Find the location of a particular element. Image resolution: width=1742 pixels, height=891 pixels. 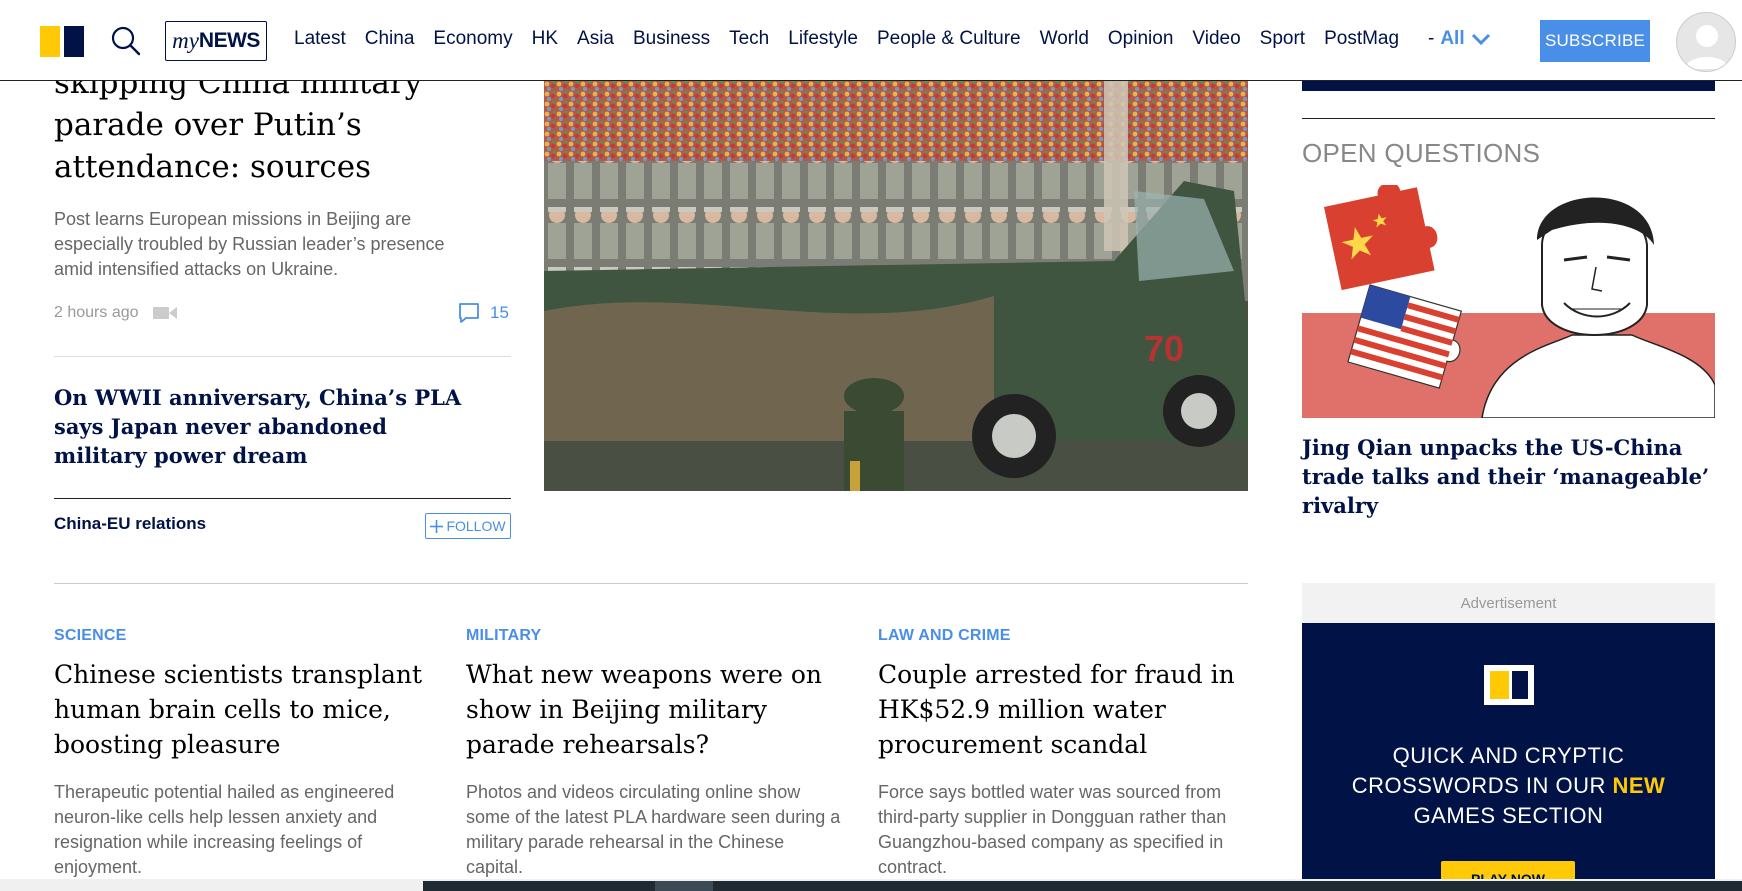

comment-icon is located at coordinates (469, 313).